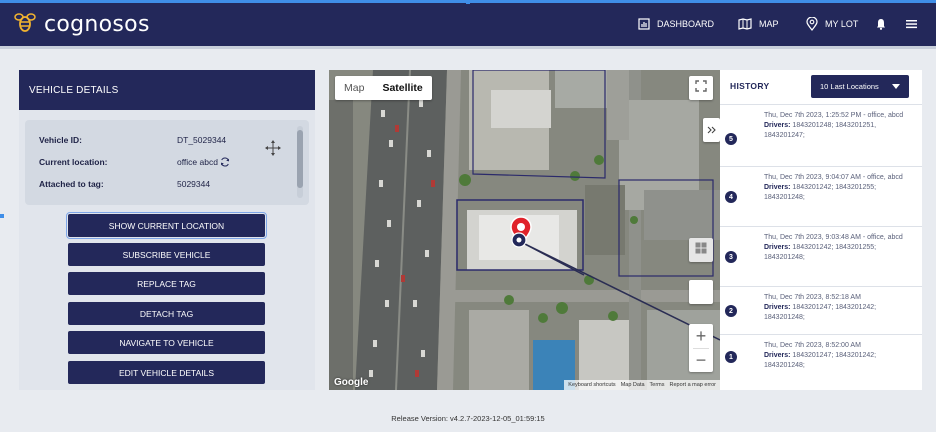 The image size is (936, 432). I want to click on top-nav-bar: cognosos DASHBOARD MAP MY LOT, so click(468, 23).